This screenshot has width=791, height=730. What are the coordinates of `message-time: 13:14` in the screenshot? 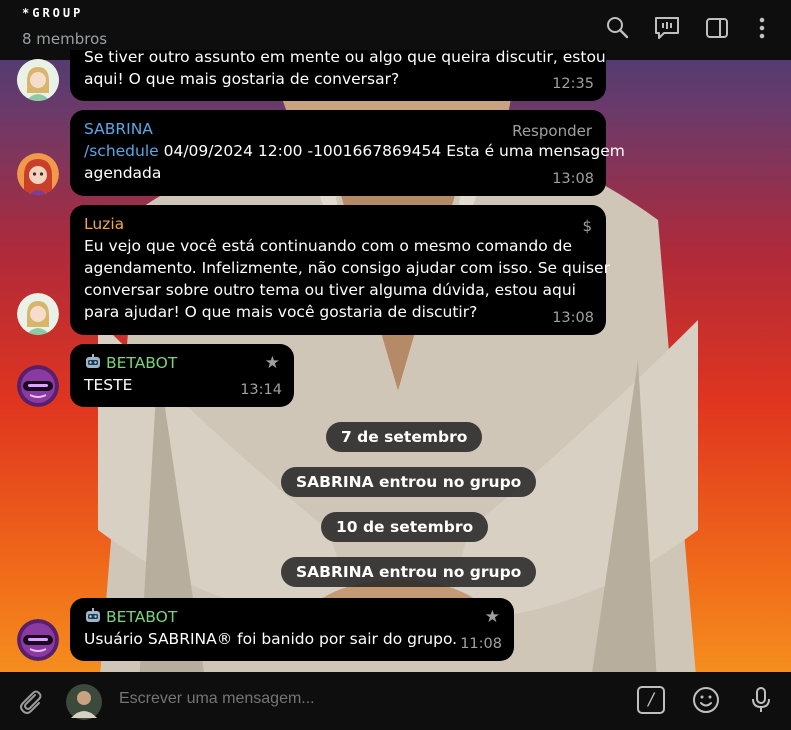 It's located at (261, 390).